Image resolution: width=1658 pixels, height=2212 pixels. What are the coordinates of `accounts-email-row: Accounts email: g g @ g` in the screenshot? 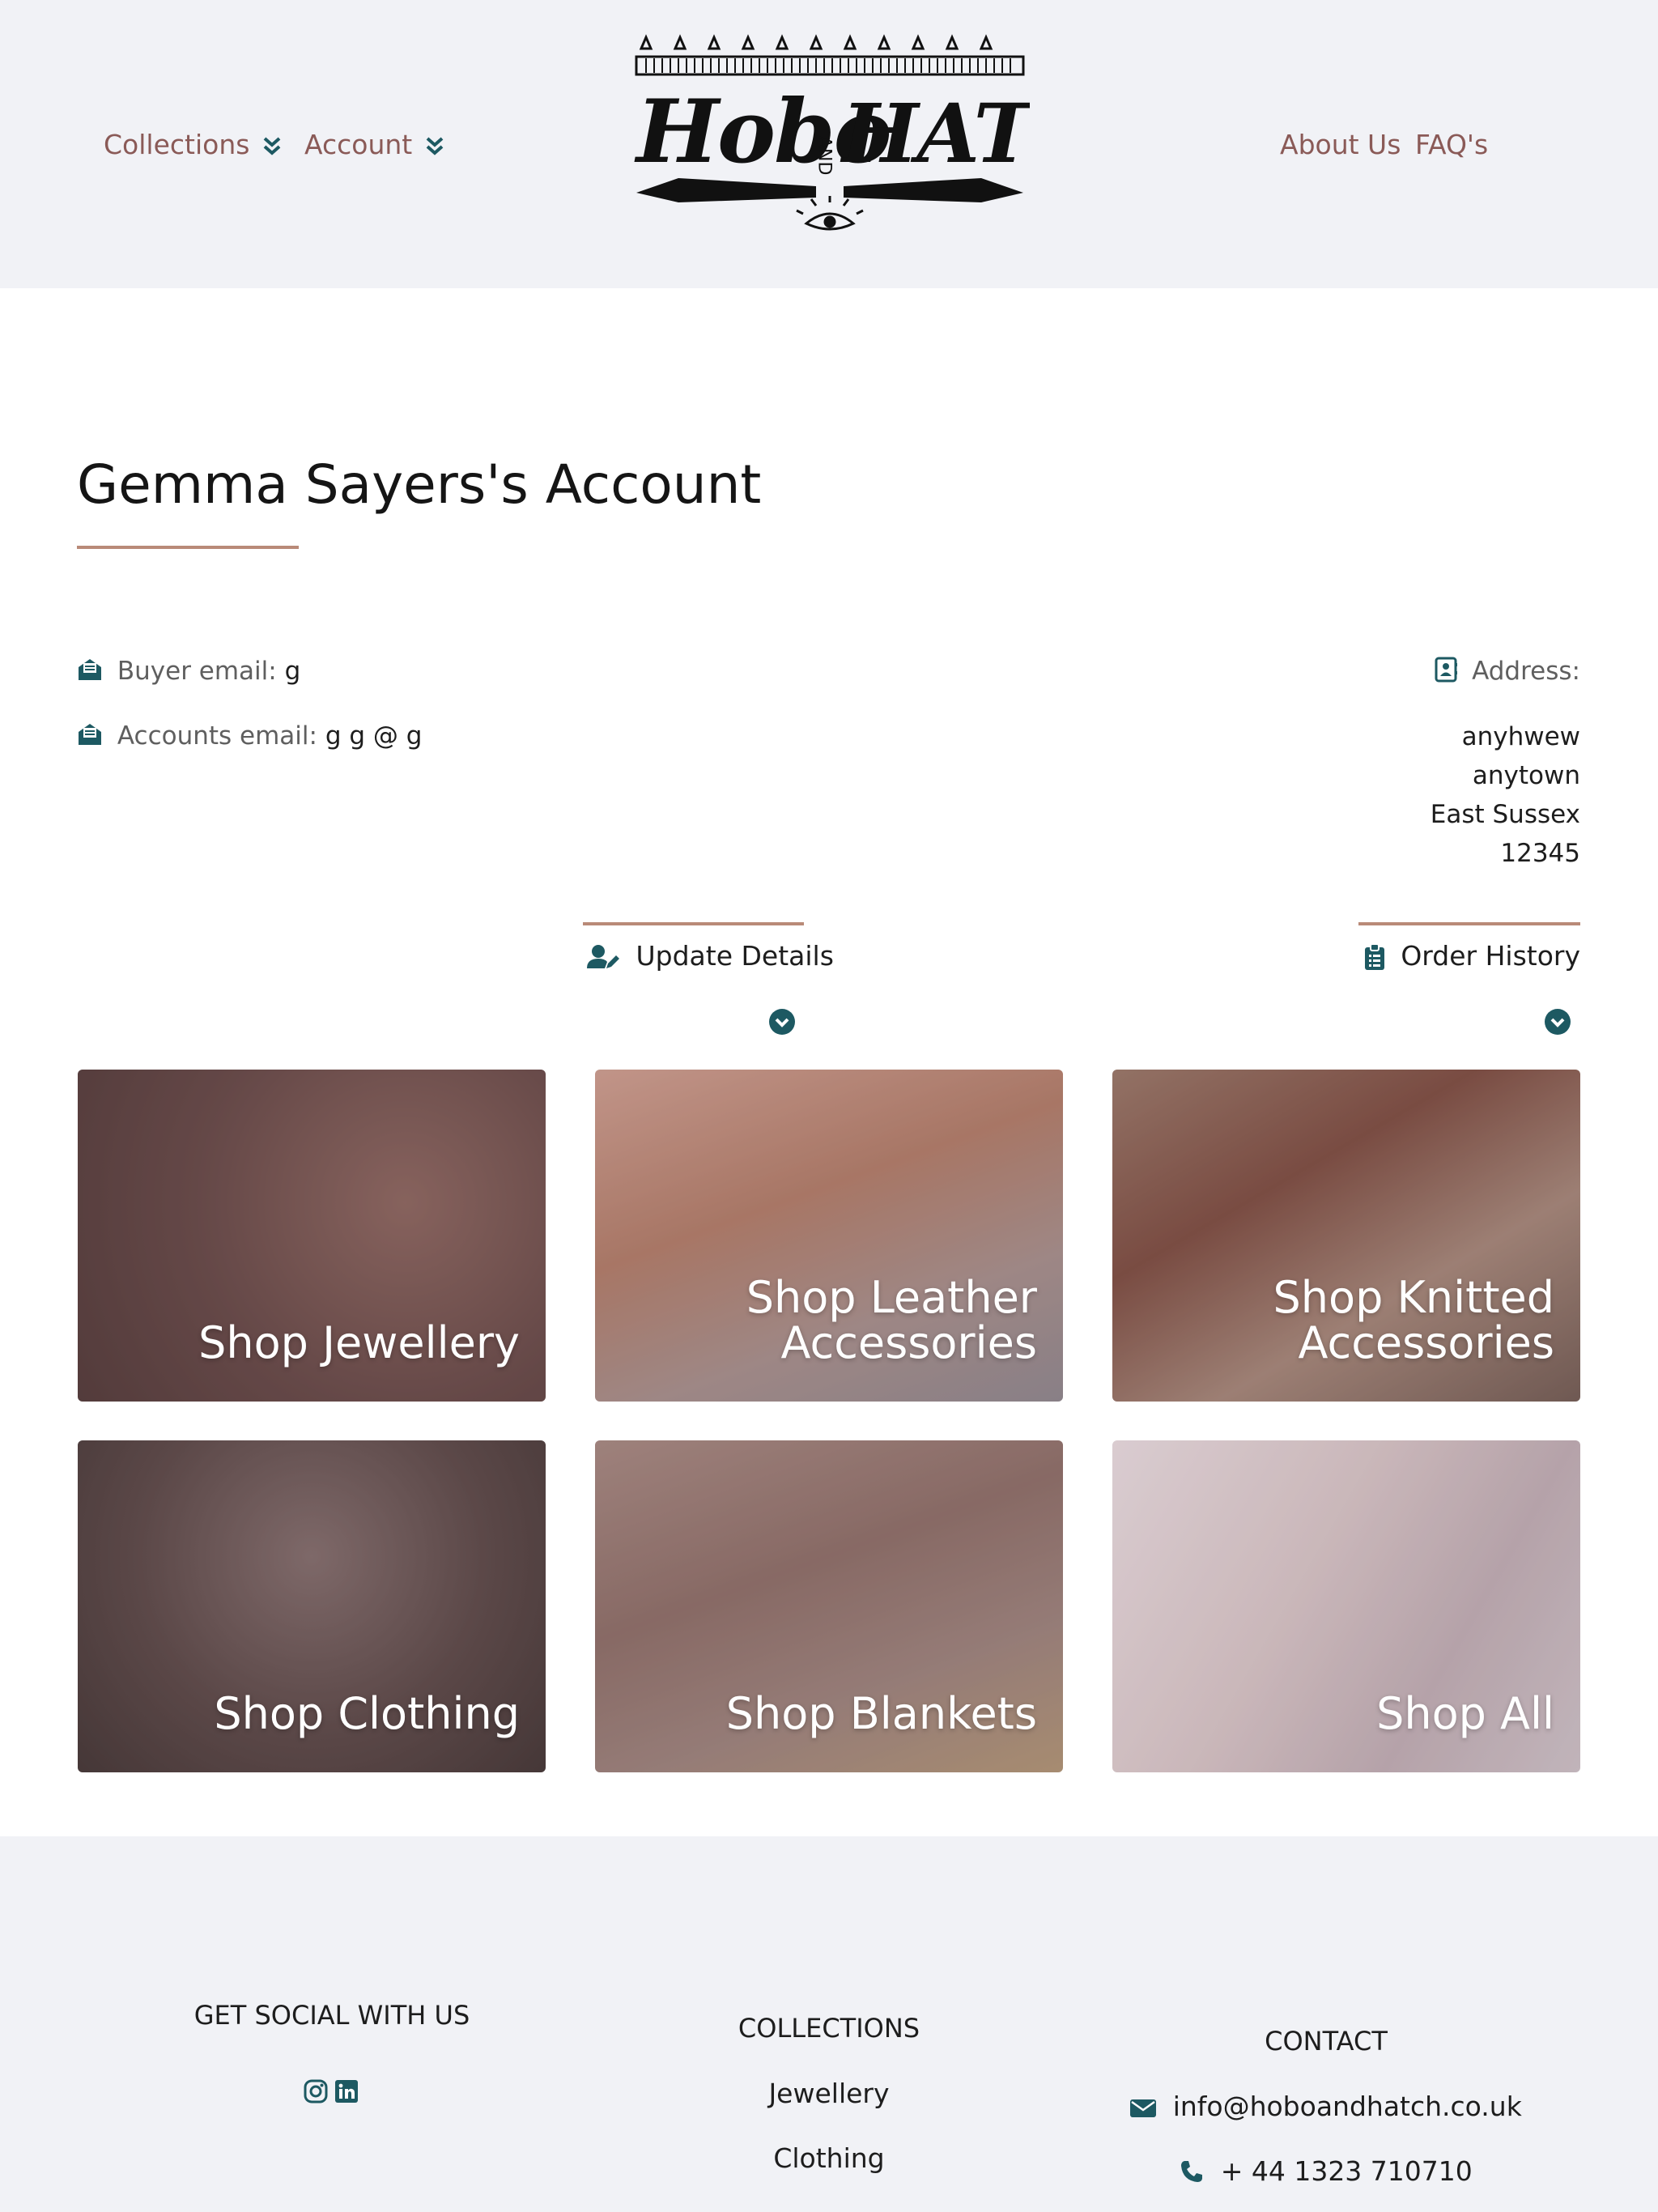 It's located at (249, 736).